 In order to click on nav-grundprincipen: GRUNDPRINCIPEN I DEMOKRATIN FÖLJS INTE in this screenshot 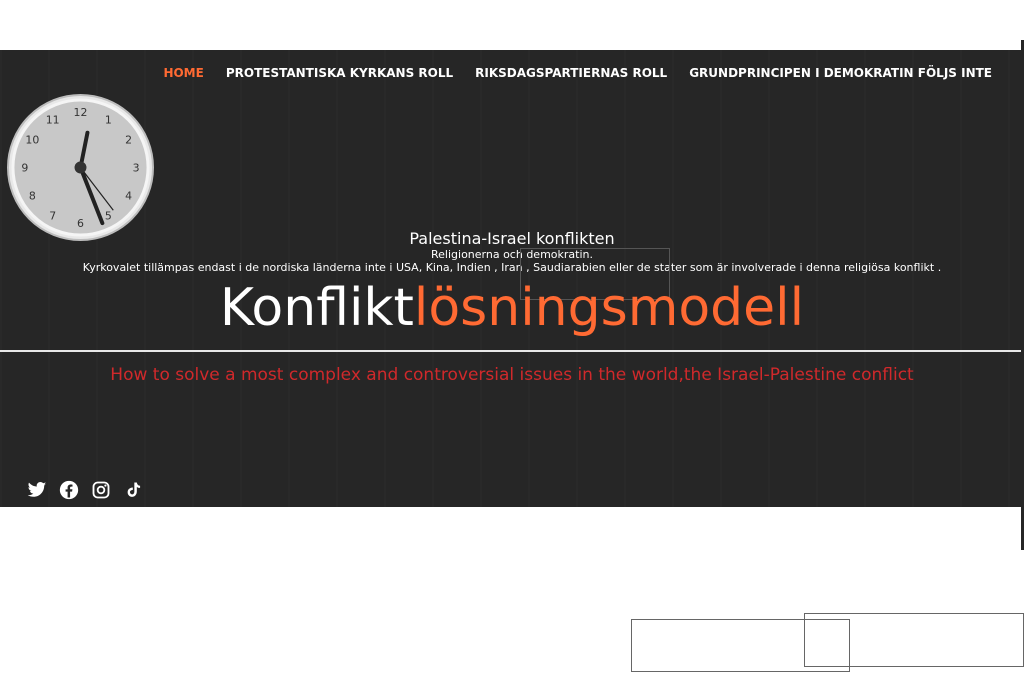, I will do `click(840, 73)`.